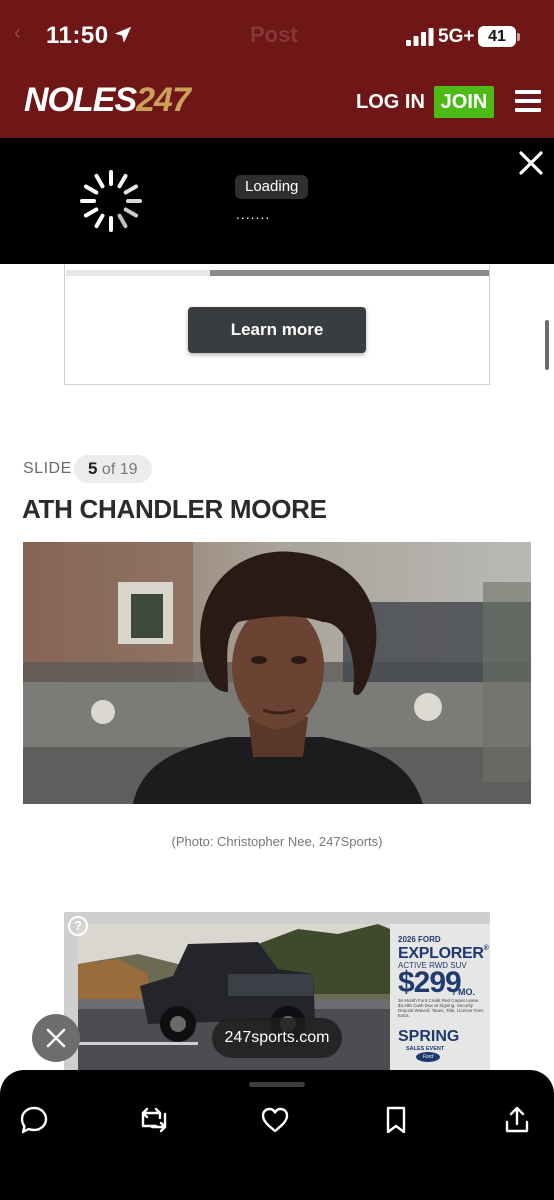  Describe the element at coordinates (390, 102) in the screenshot. I see `login-link: LOG IN` at that location.